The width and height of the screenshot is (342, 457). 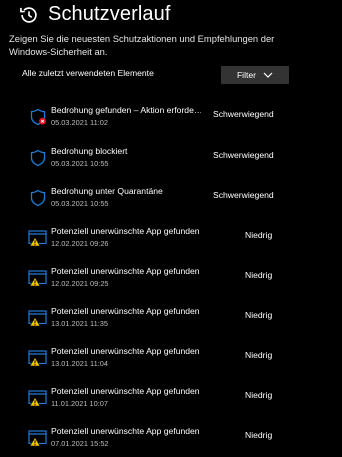 I want to click on history-icon, so click(x=28, y=14).